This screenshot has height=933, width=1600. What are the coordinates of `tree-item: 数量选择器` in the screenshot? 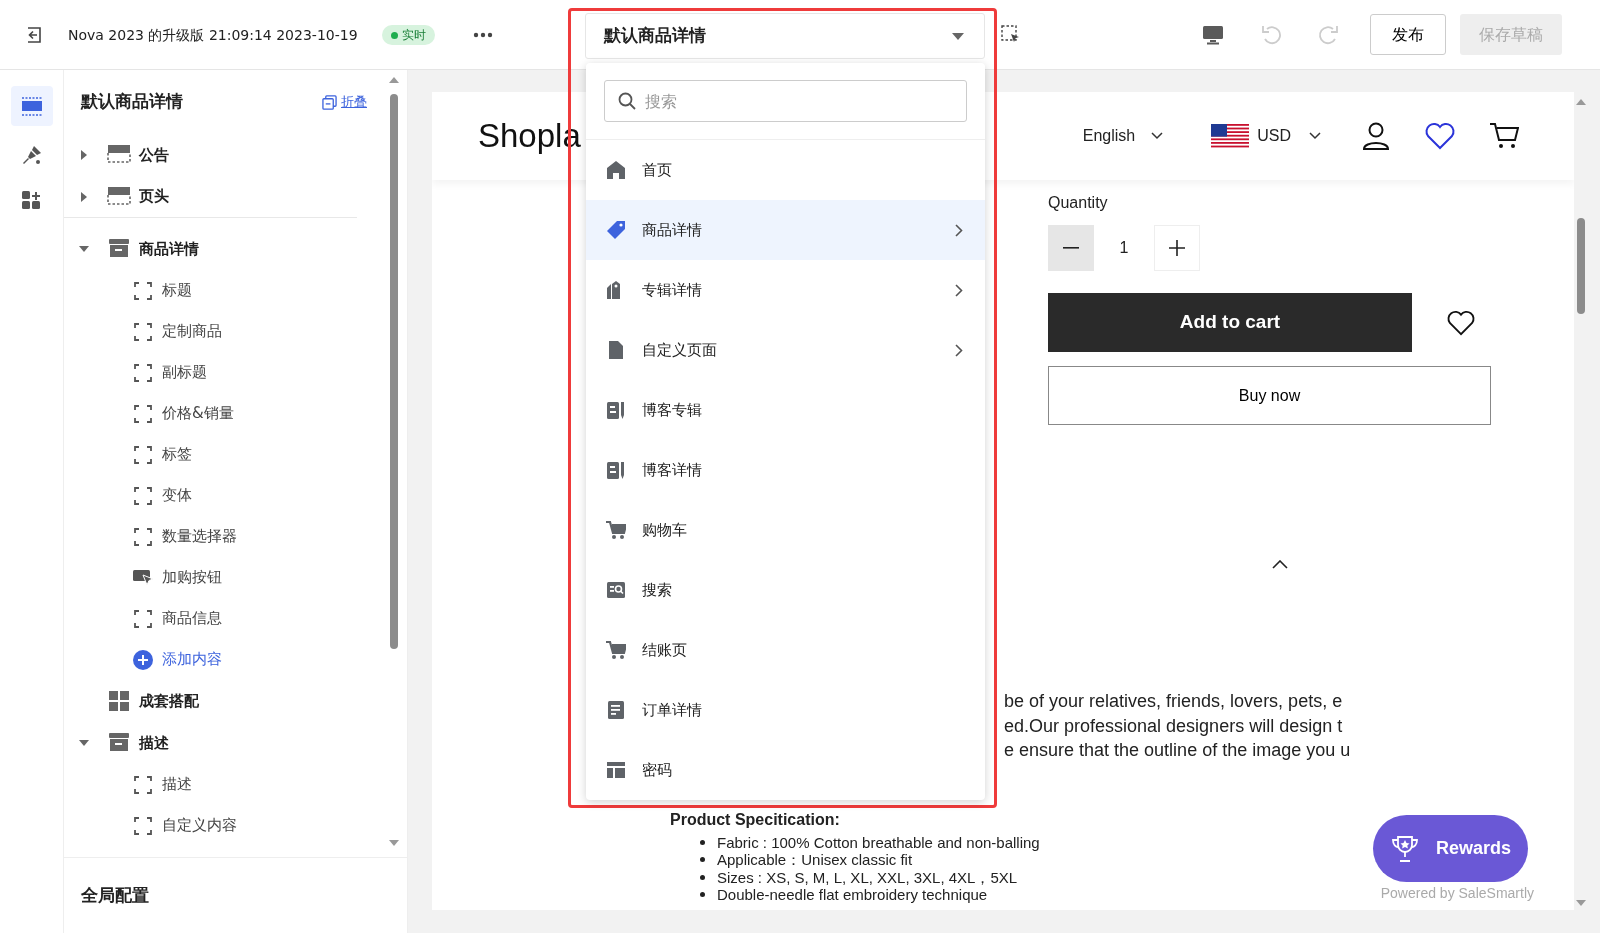 It's located at (225, 536).